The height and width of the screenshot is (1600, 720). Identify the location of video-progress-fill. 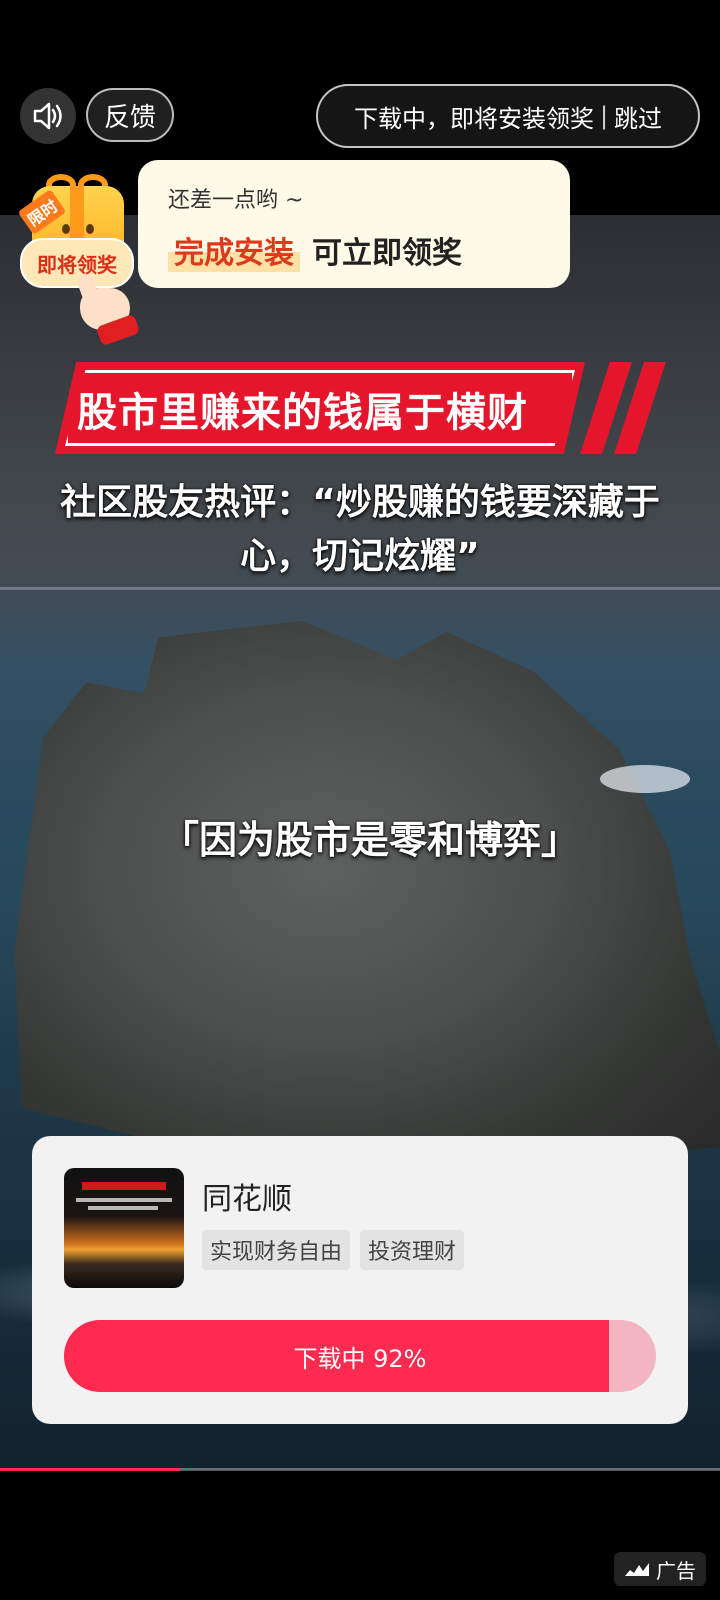
(90, 1469).